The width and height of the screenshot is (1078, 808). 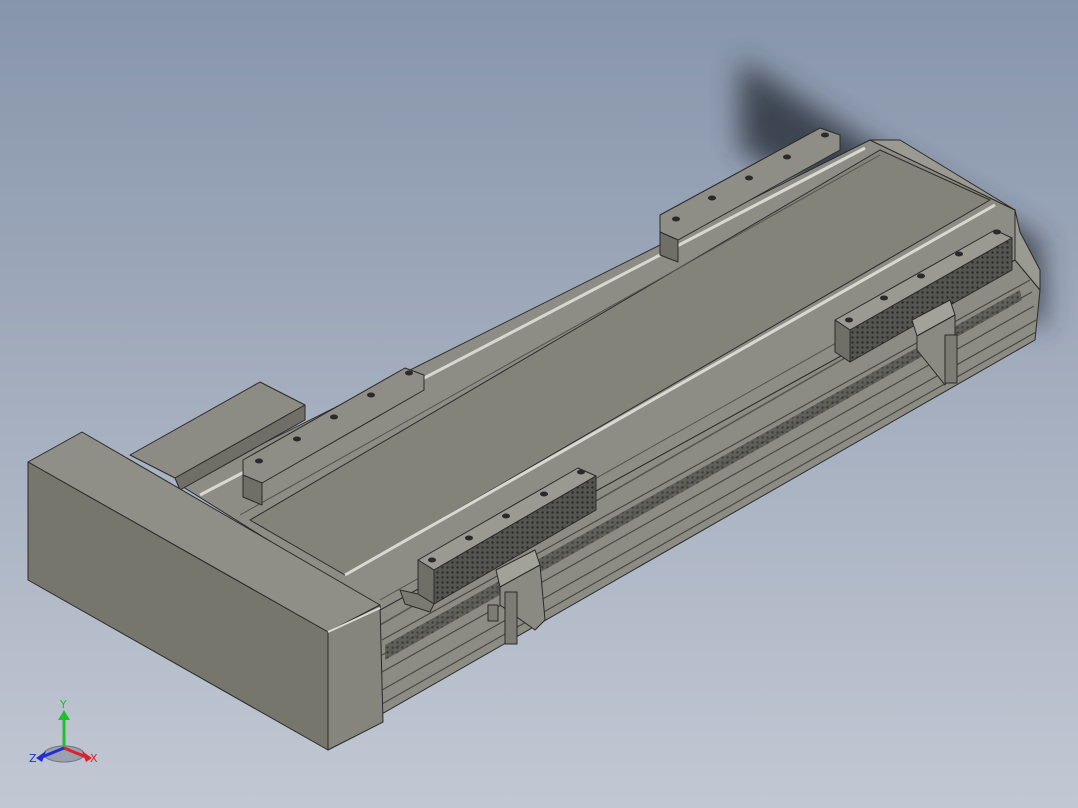 I want to click on triad-label-z: Z, so click(x=33, y=758).